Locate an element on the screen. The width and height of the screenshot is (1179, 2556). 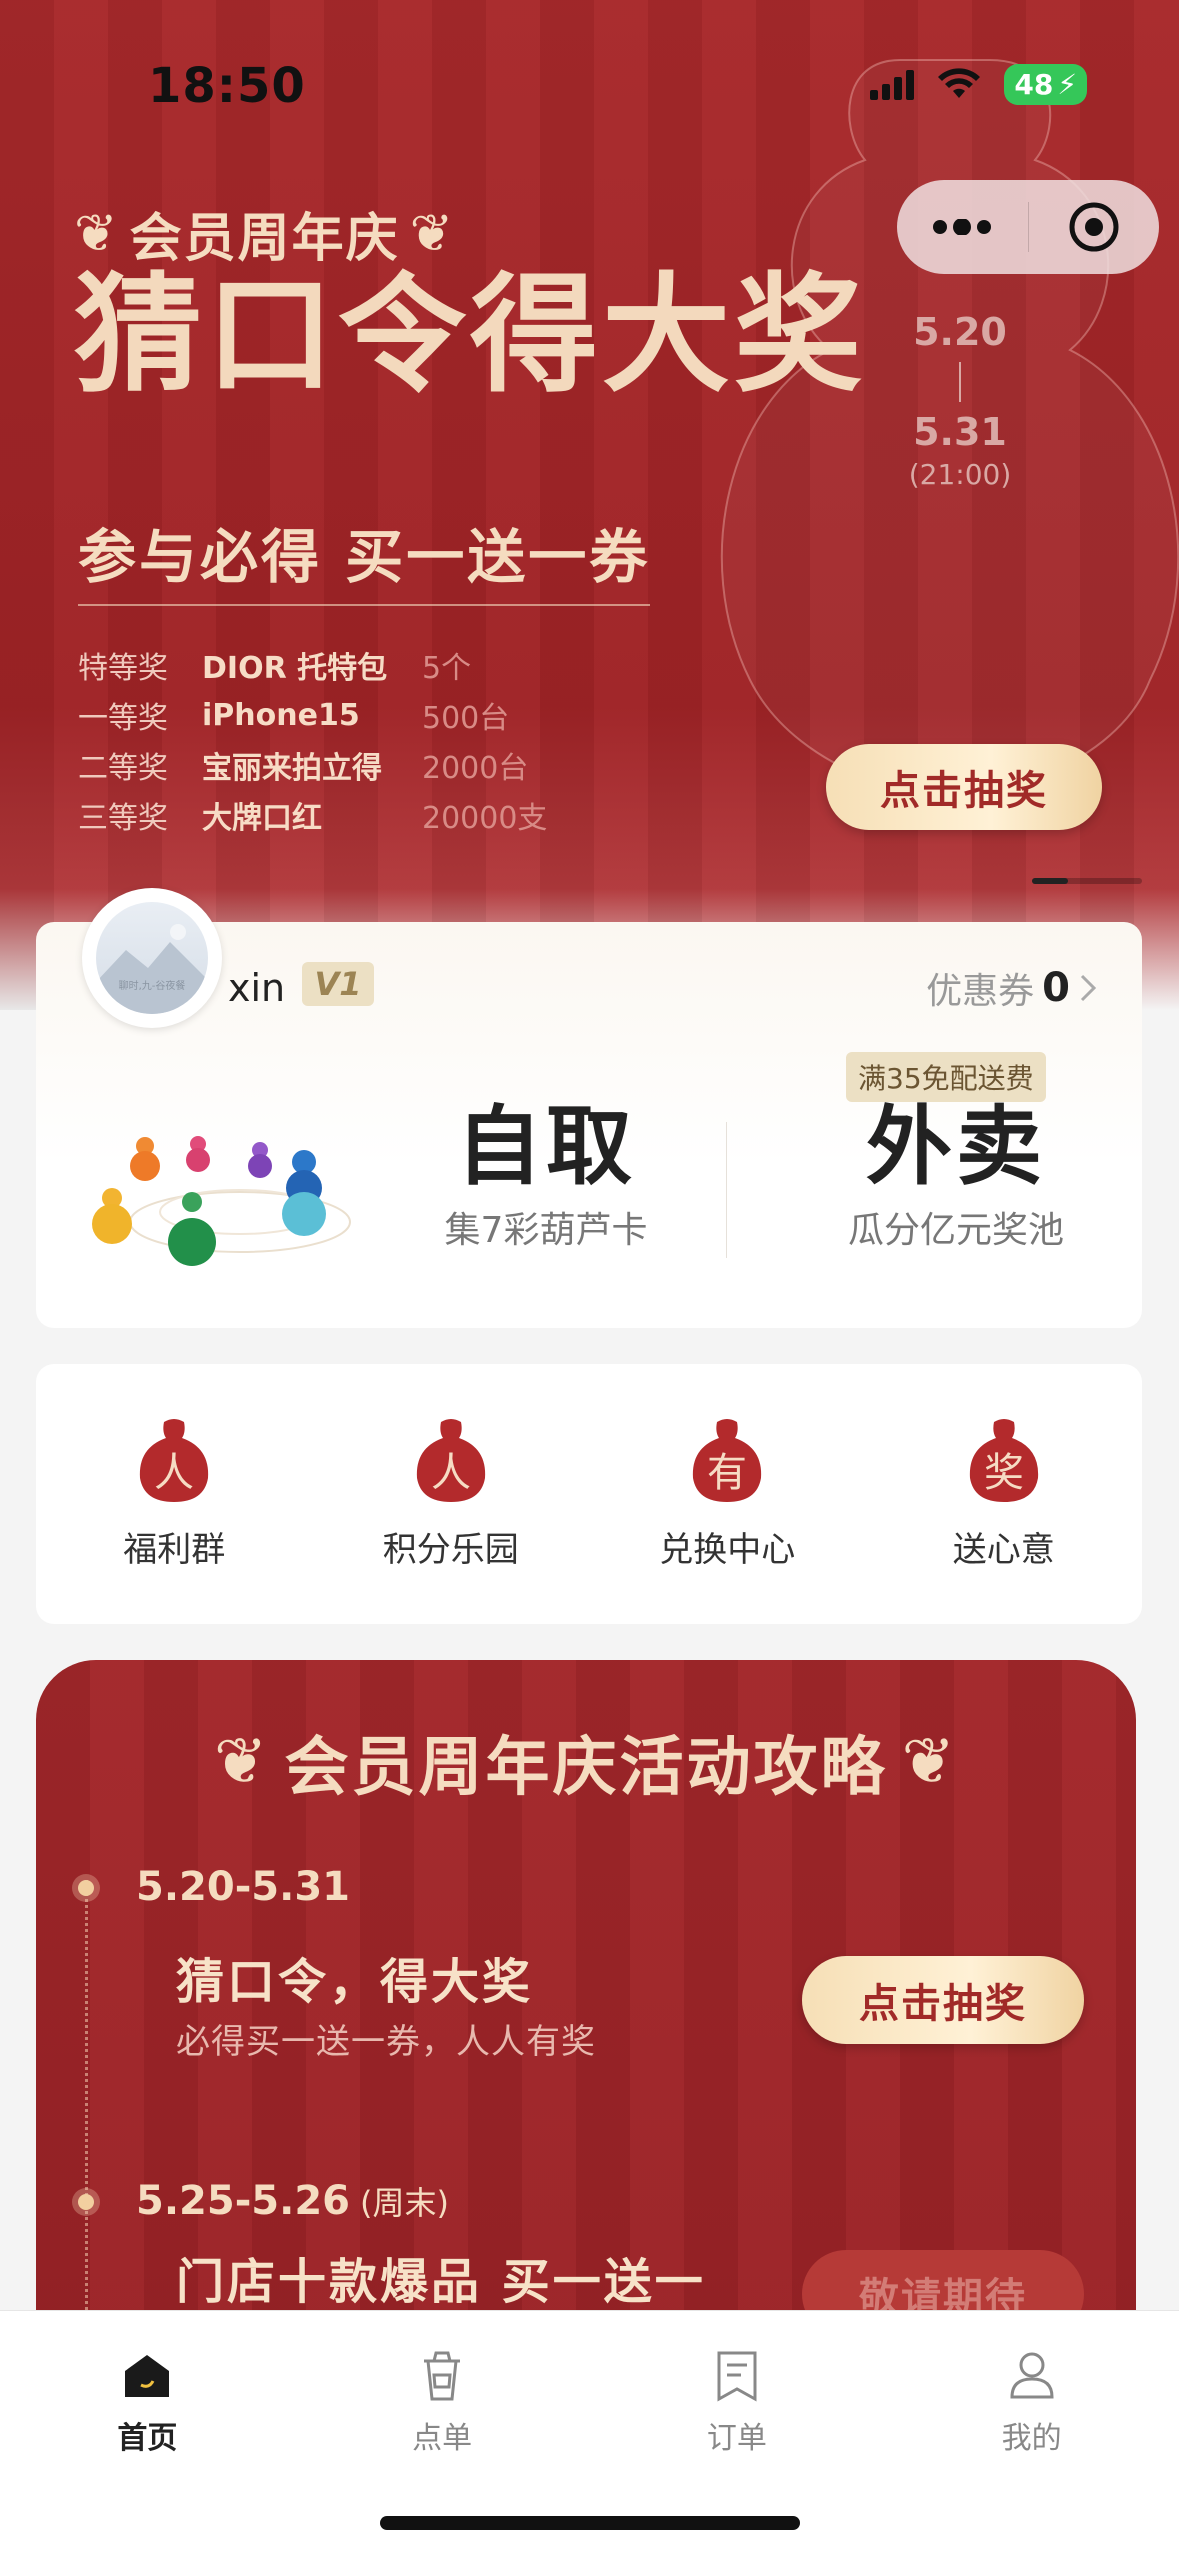
member-level-badge: V1 is located at coordinates (338, 984).